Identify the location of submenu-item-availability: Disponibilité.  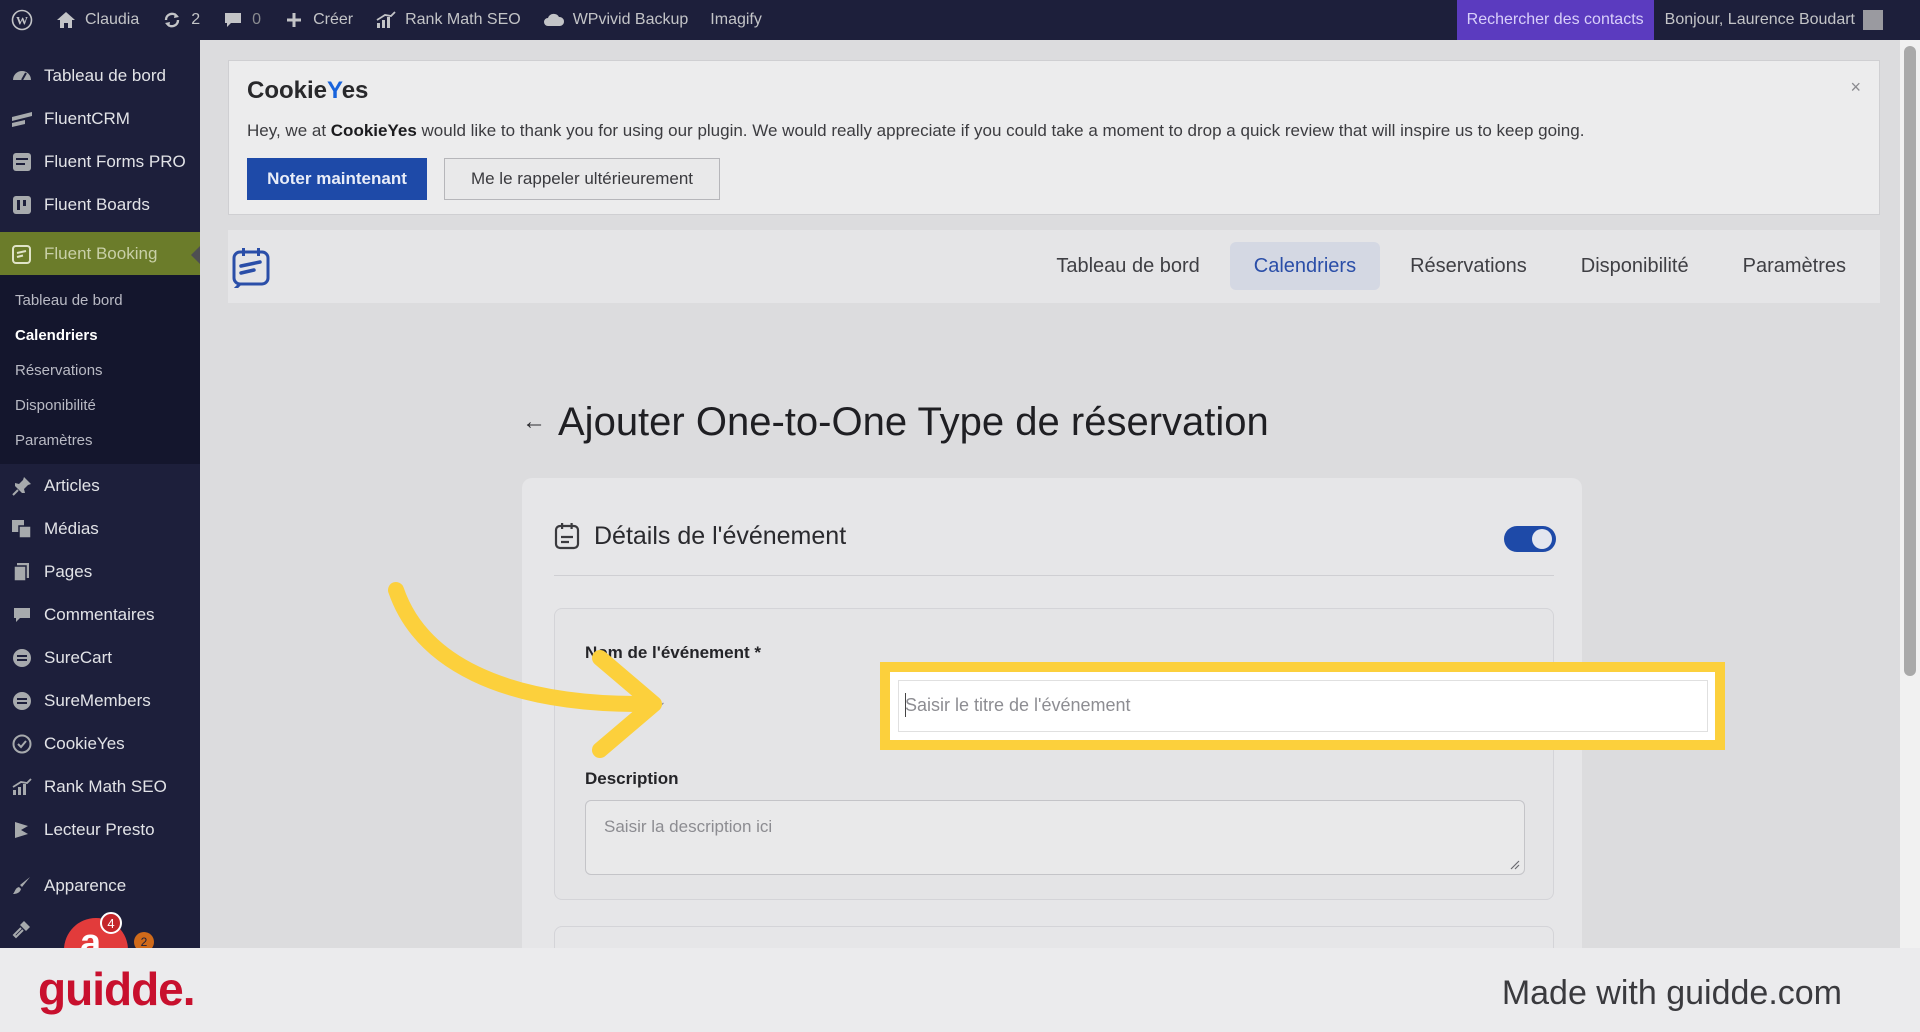
(100, 405).